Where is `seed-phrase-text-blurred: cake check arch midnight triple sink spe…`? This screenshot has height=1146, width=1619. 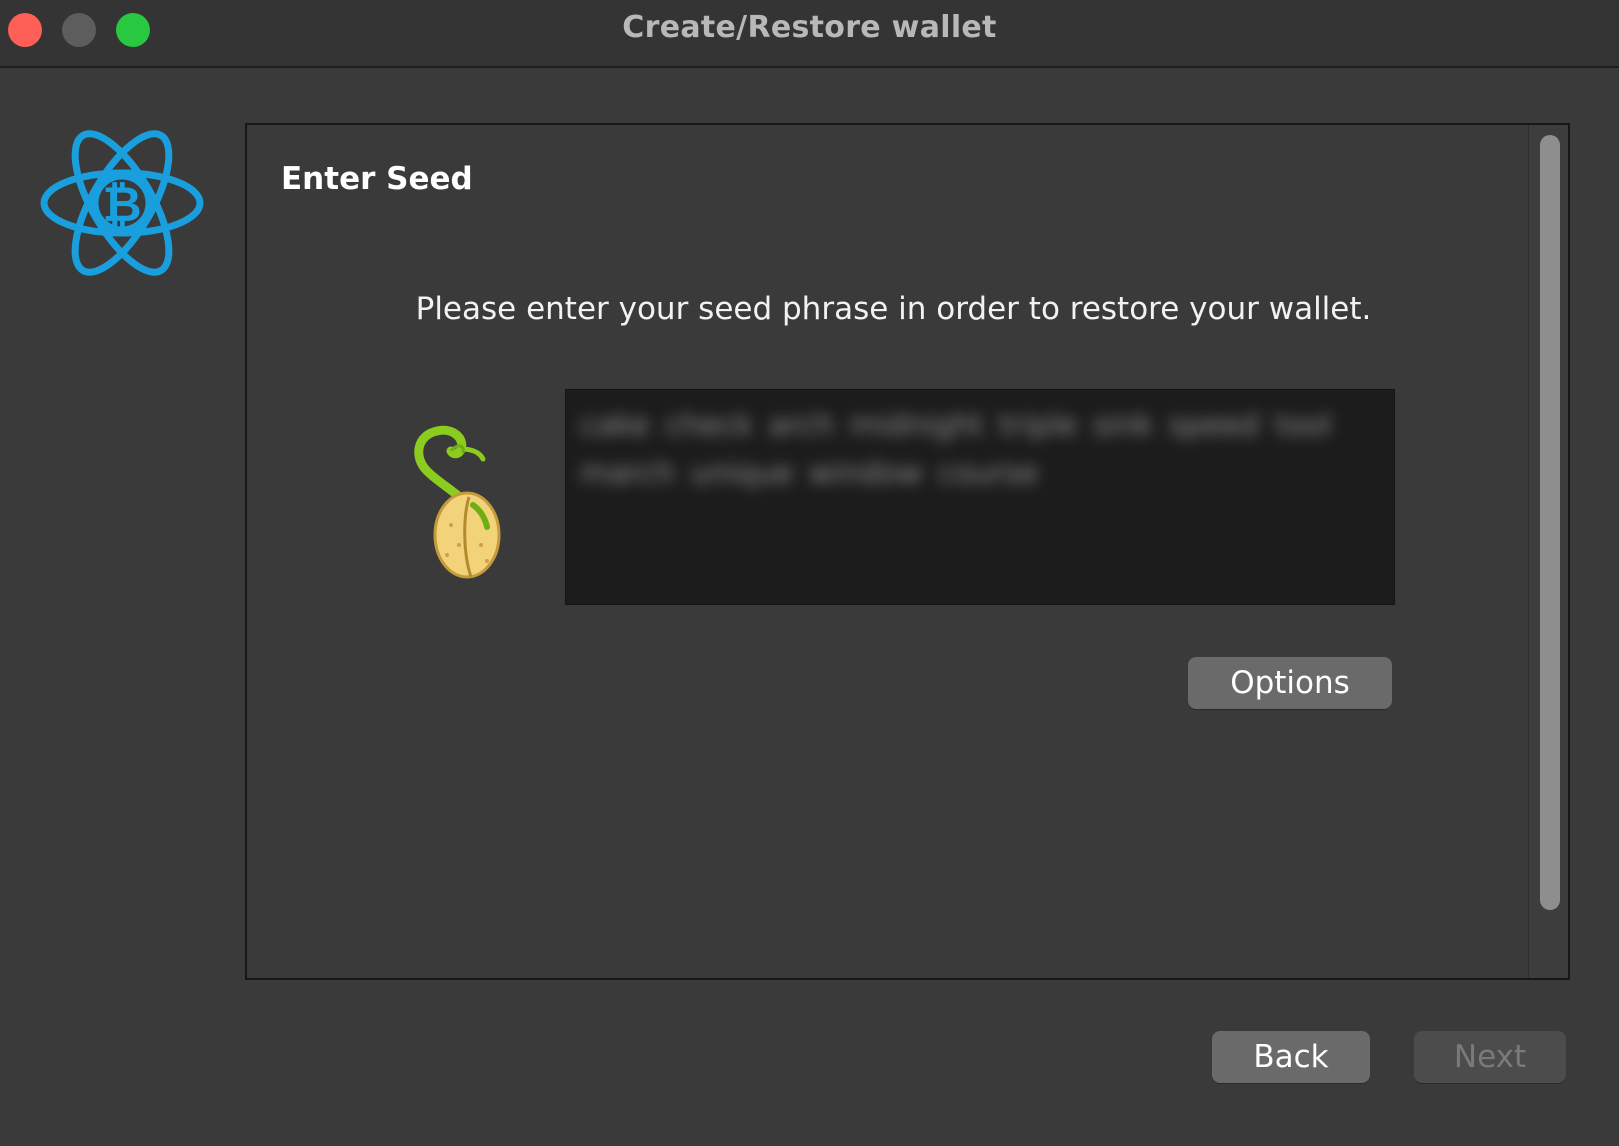 seed-phrase-text-blurred: cake check arch midnight triple sink spe… is located at coordinates (956, 449).